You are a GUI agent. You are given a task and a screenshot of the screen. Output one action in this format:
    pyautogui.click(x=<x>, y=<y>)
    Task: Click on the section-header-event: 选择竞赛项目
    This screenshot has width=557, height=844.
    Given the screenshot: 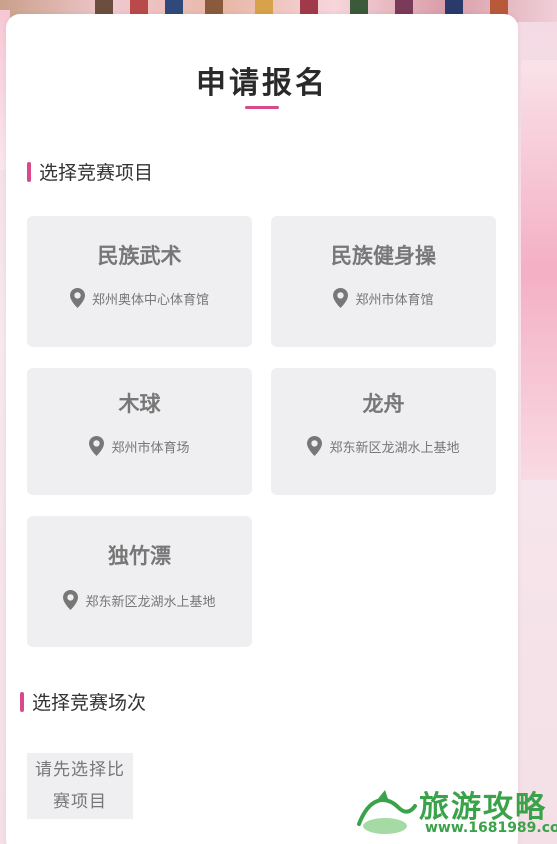 What is the action you would take?
    pyautogui.click(x=90, y=171)
    